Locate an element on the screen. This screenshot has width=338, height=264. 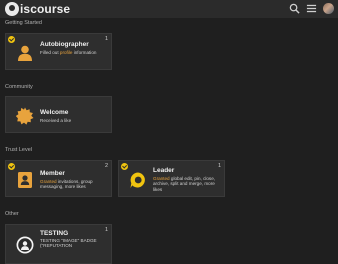
section-title-trust-level: Trust Level is located at coordinates (19, 150).